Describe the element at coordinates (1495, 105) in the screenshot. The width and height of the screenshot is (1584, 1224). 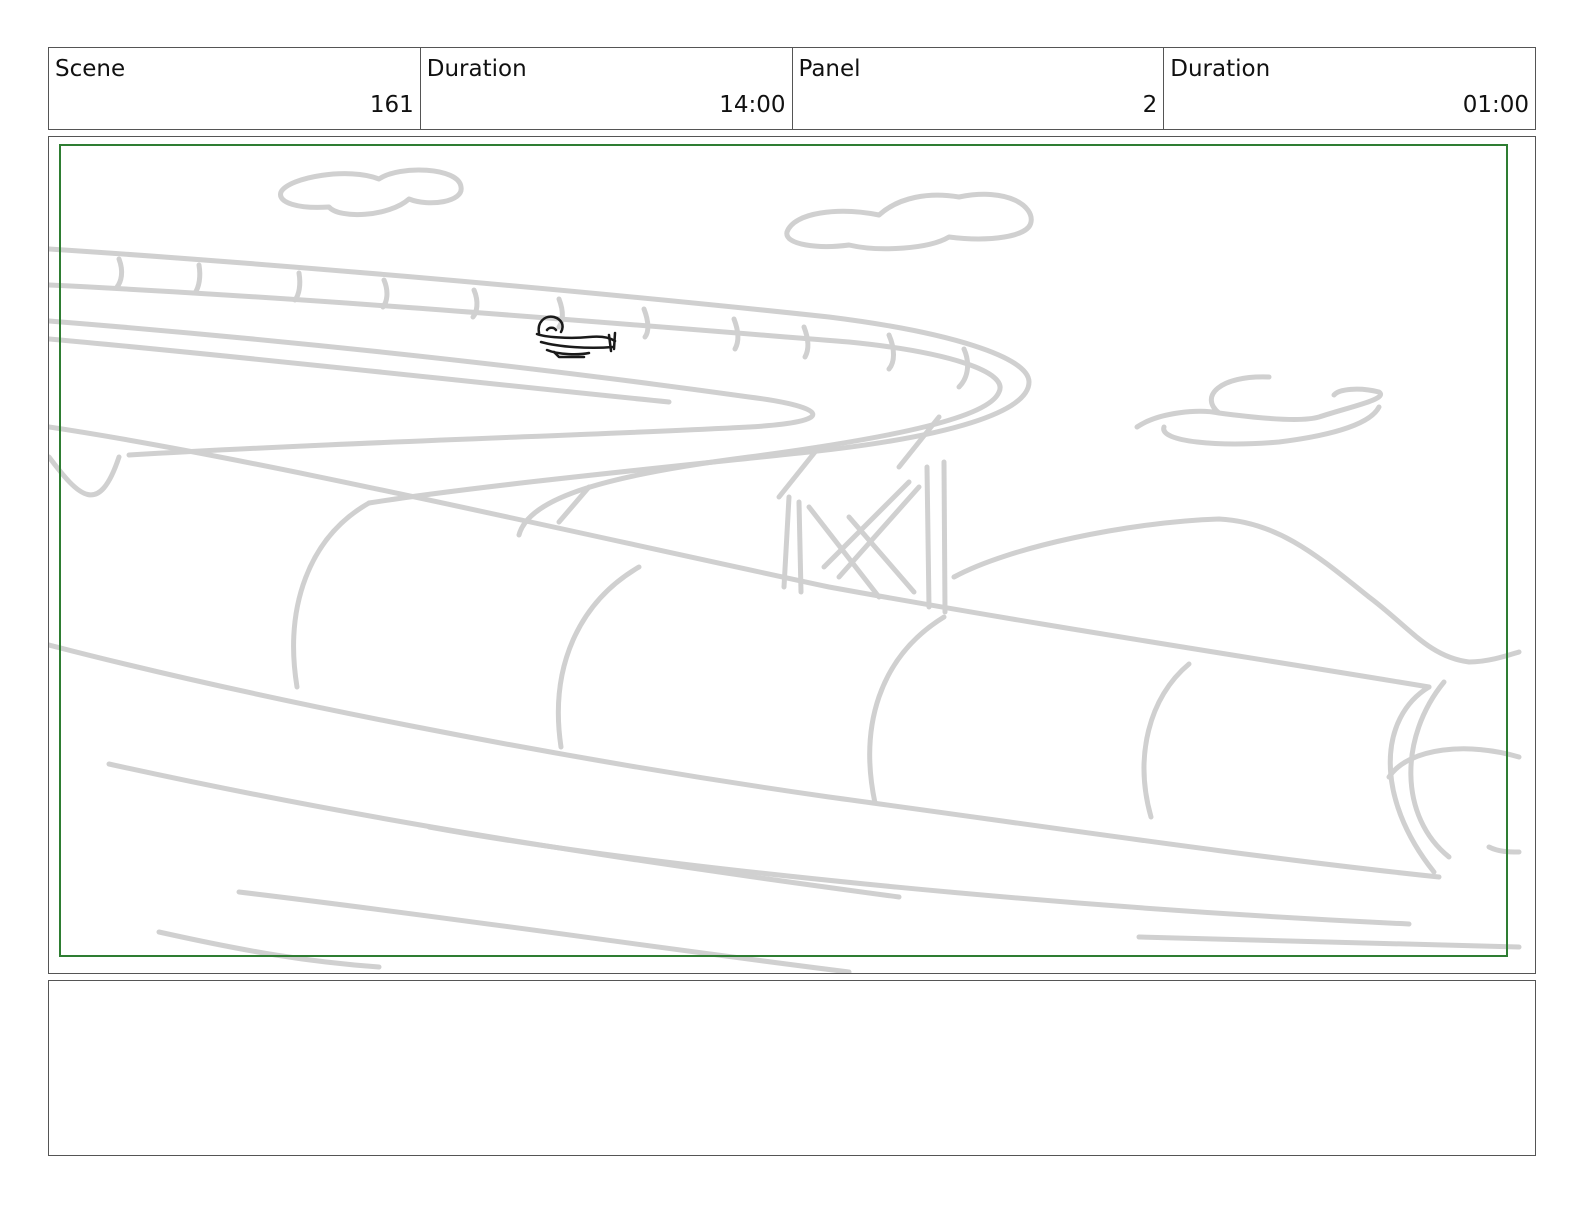
I see `panel-duration-value: 01:00` at that location.